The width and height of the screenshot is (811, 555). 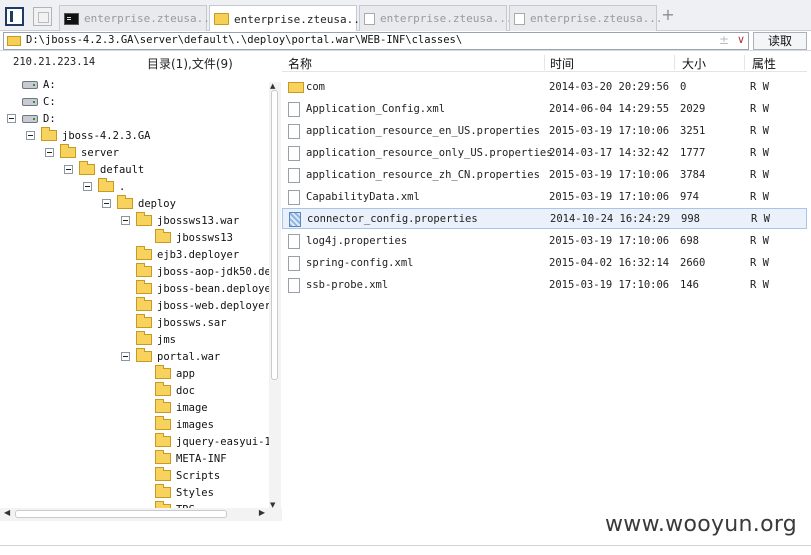 What do you see at coordinates (122, 169) in the screenshot?
I see `tree-node-label: default` at bounding box center [122, 169].